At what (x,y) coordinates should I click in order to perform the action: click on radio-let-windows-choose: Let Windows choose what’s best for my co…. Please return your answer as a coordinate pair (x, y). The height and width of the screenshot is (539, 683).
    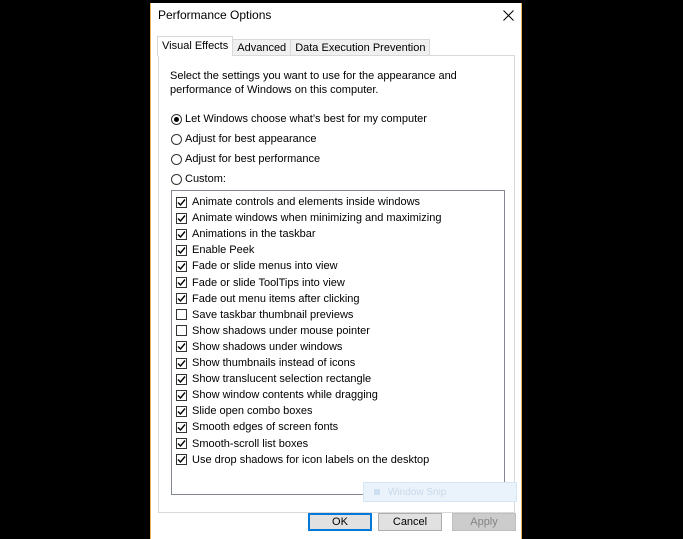
    Looking at the image, I should click on (299, 119).